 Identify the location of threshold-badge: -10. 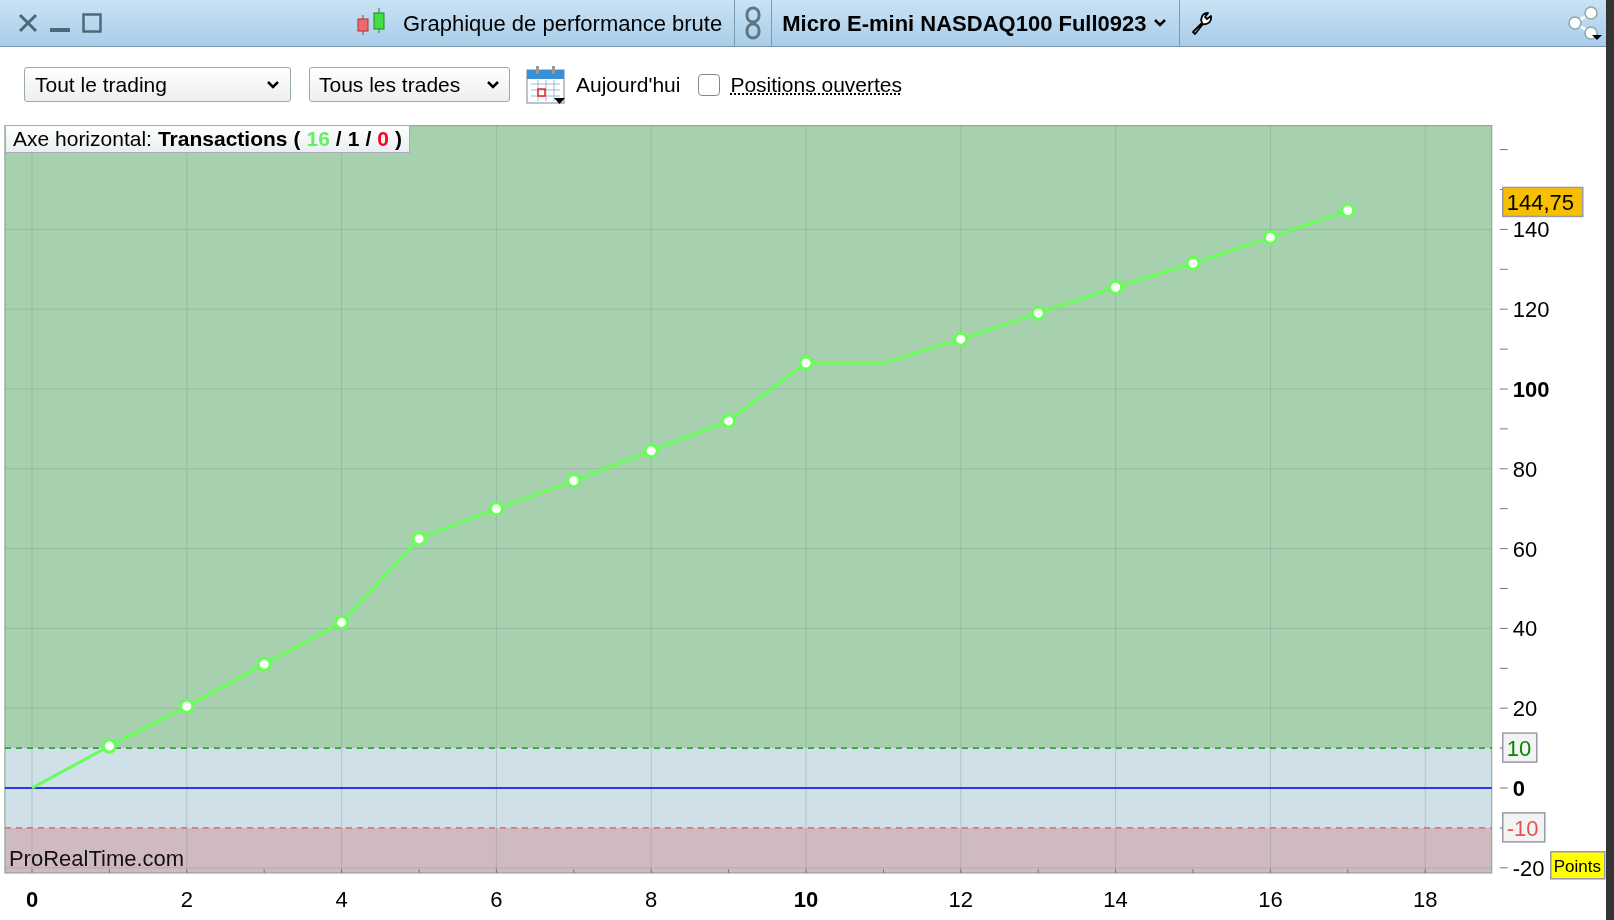
(1524, 827).